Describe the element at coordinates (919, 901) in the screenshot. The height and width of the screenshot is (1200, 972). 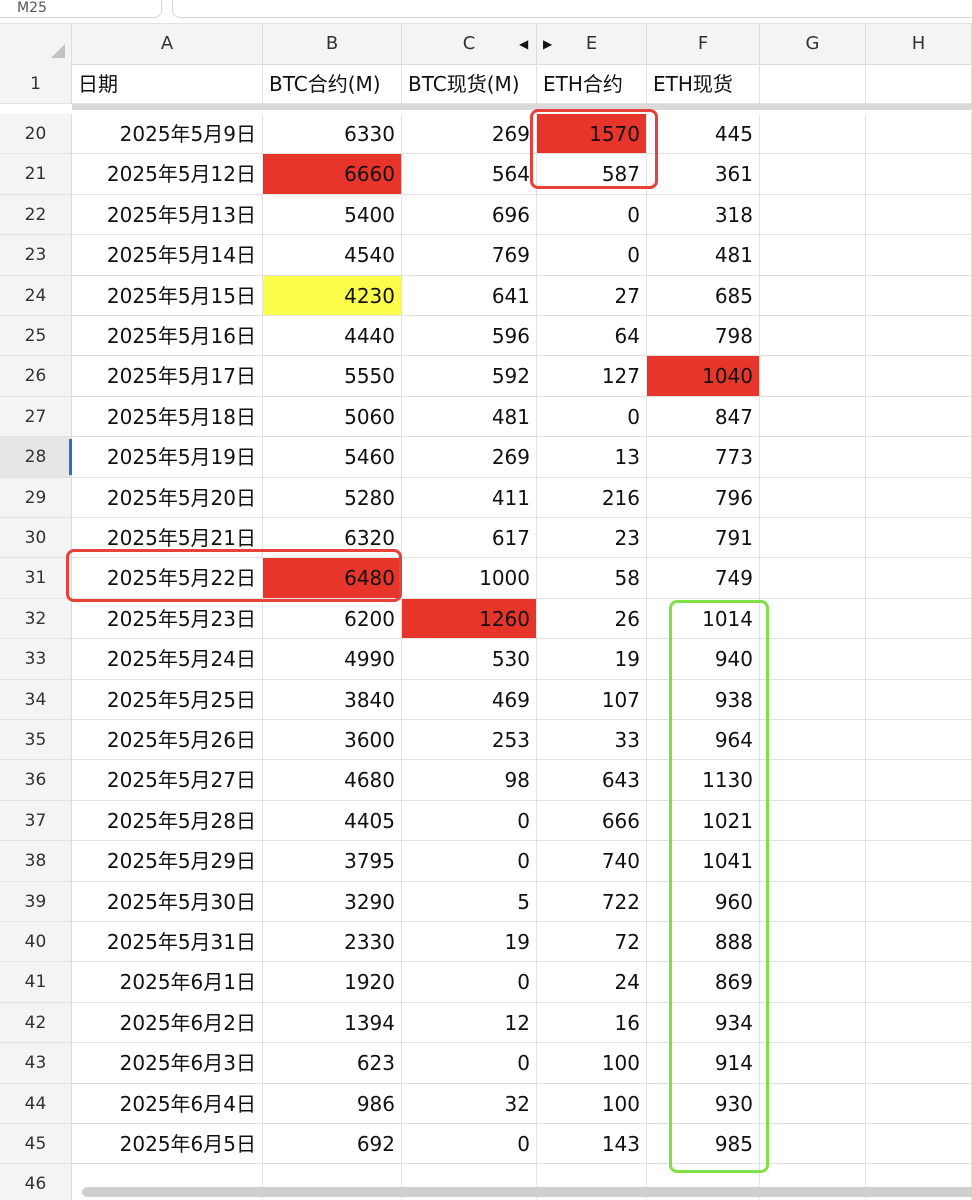
I see `cell-h39` at that location.